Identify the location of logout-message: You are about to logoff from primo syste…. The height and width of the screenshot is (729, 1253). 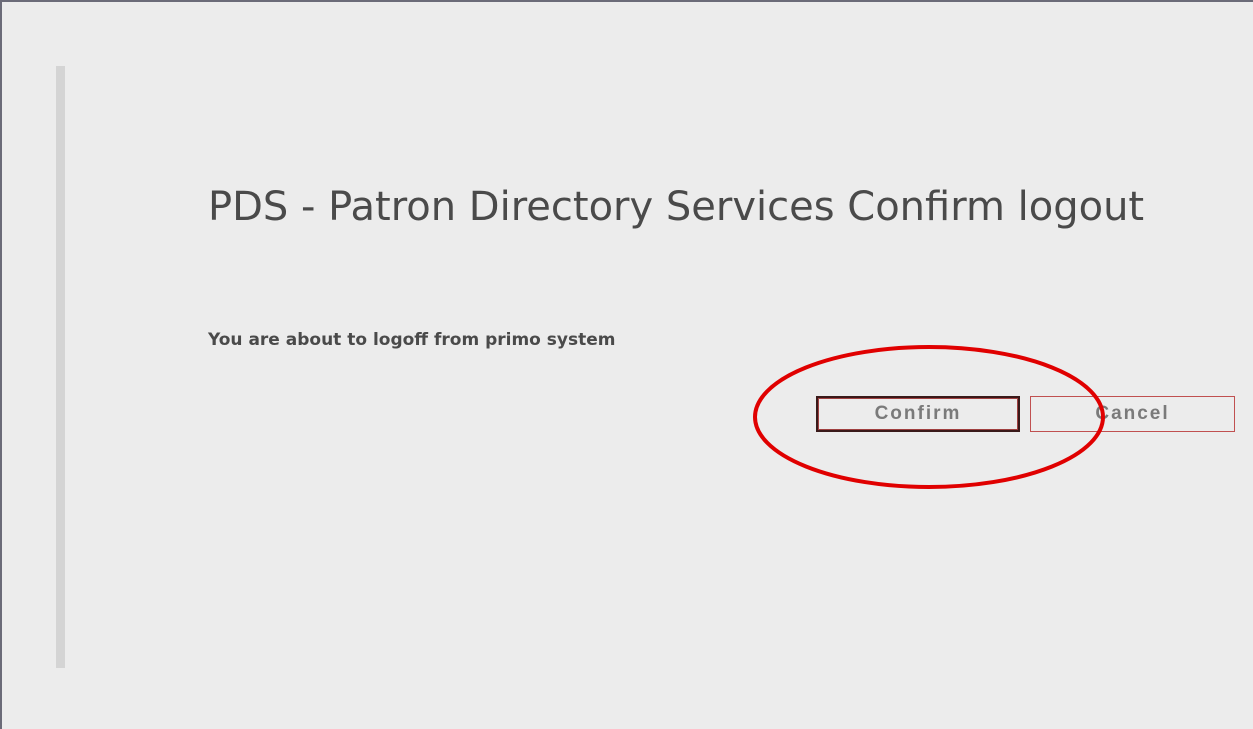
(412, 340).